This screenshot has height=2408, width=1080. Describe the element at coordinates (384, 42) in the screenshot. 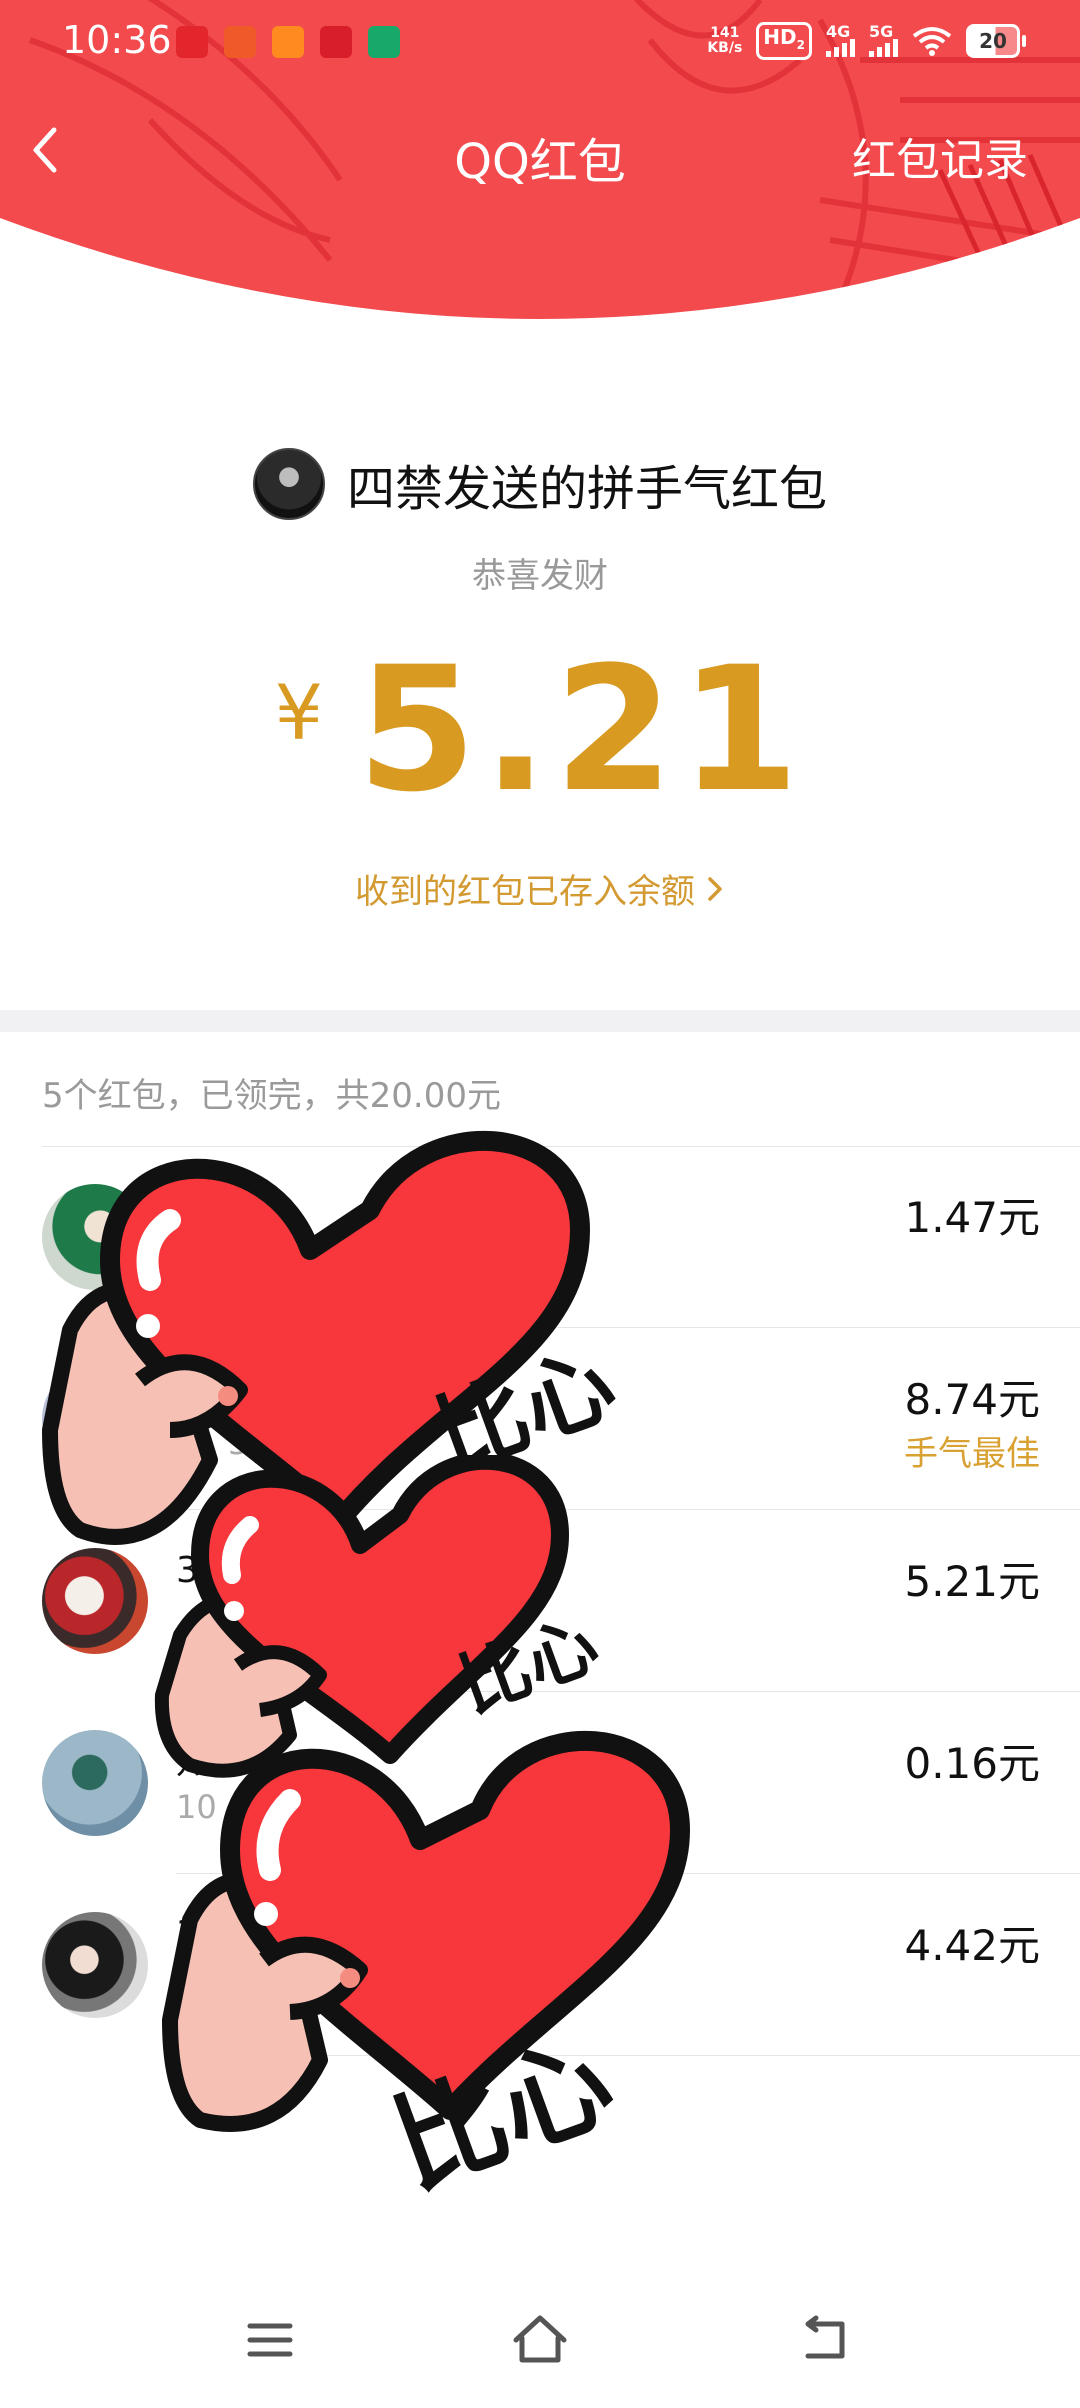

I see `android-icon` at that location.